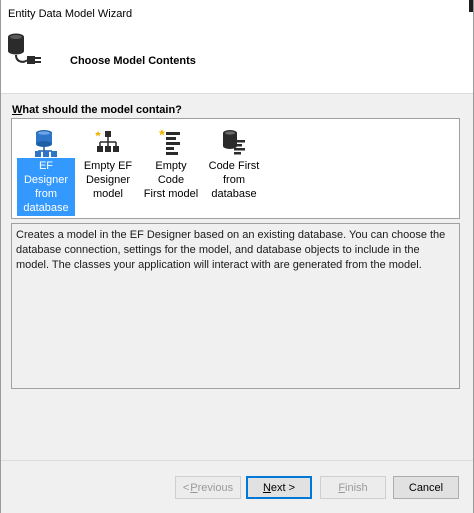 The height and width of the screenshot is (513, 474). I want to click on option-label-line1: Code First, so click(234, 166).